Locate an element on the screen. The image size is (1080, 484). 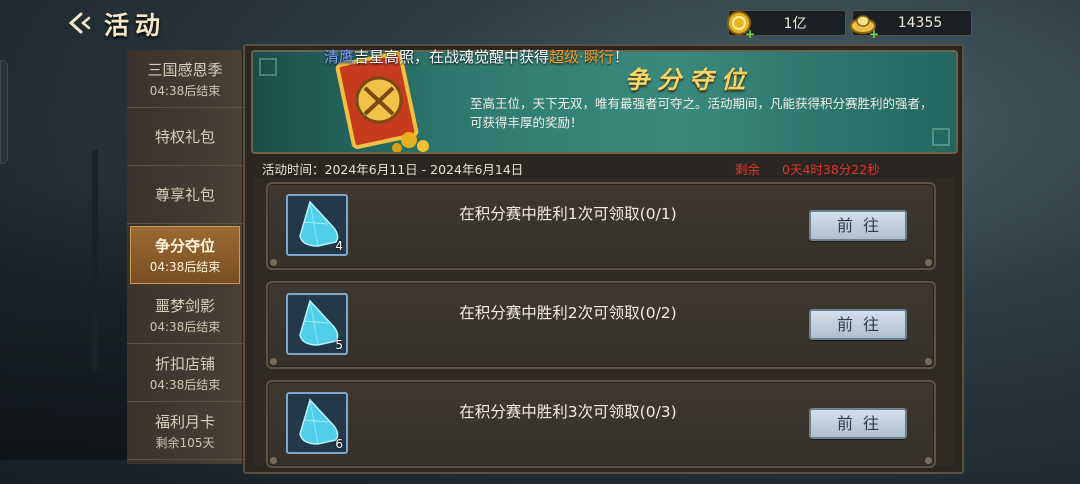
reward-count: 5 is located at coordinates (339, 345).